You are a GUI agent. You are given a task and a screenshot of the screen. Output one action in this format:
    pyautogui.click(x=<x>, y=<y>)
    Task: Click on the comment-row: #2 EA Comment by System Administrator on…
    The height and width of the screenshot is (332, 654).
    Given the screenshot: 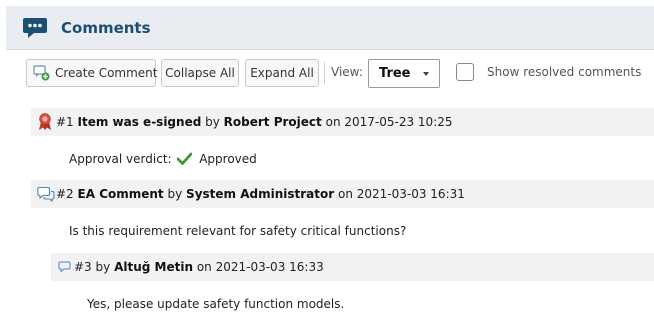 What is the action you would take?
    pyautogui.click(x=342, y=194)
    